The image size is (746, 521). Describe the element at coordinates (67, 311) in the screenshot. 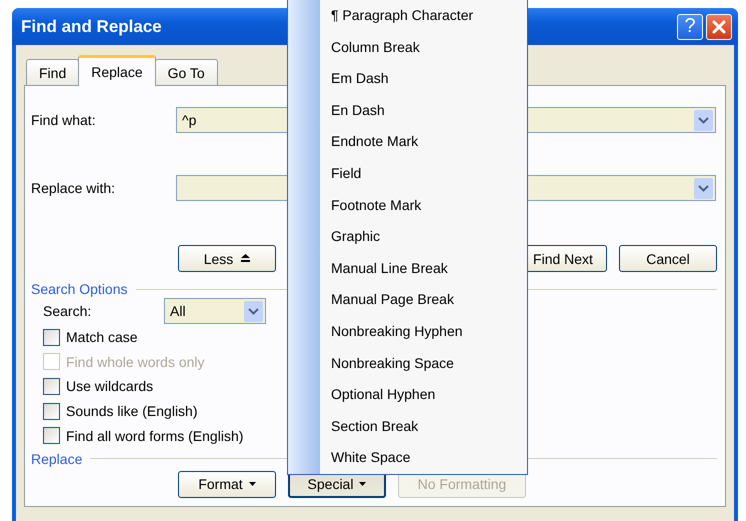

I see `search-label: Search:` at that location.